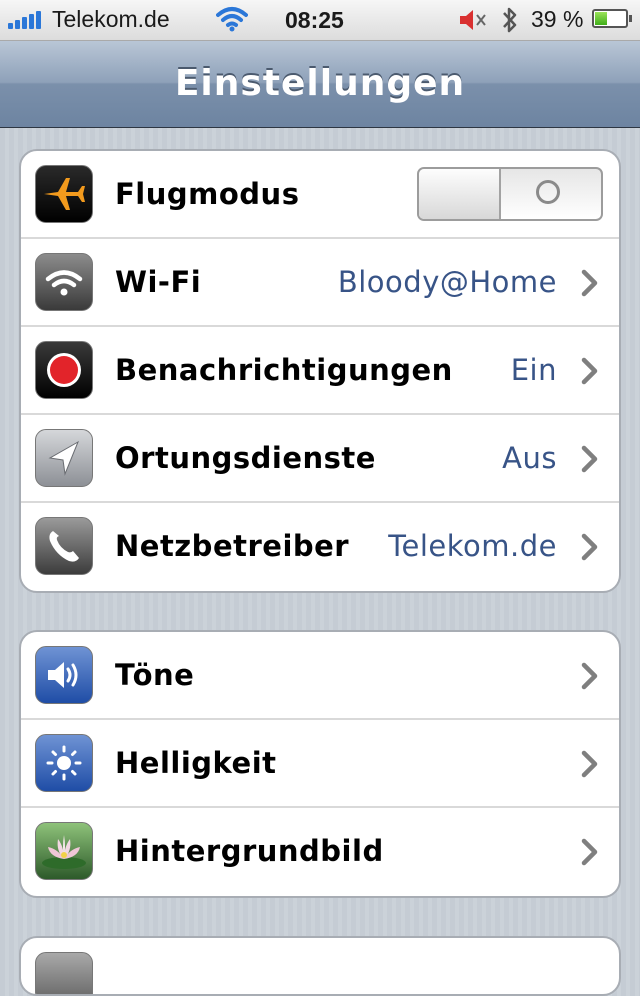 This screenshot has height=996, width=640. I want to click on row-label: Benachrichtigungen, so click(284, 370).